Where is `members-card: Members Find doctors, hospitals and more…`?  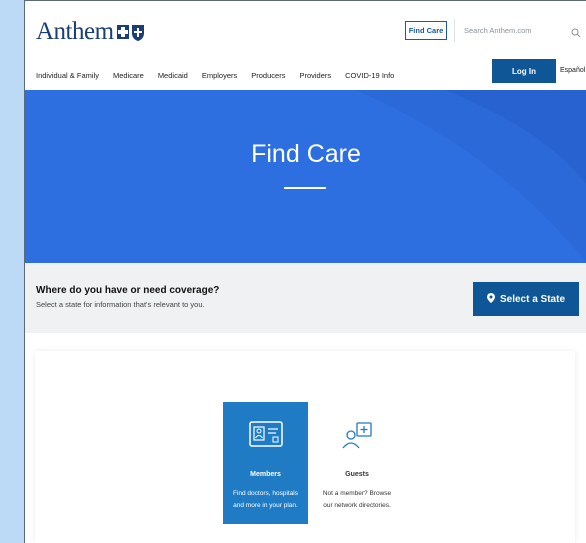
members-card: Members Find doctors, hospitals and more… is located at coordinates (265, 463).